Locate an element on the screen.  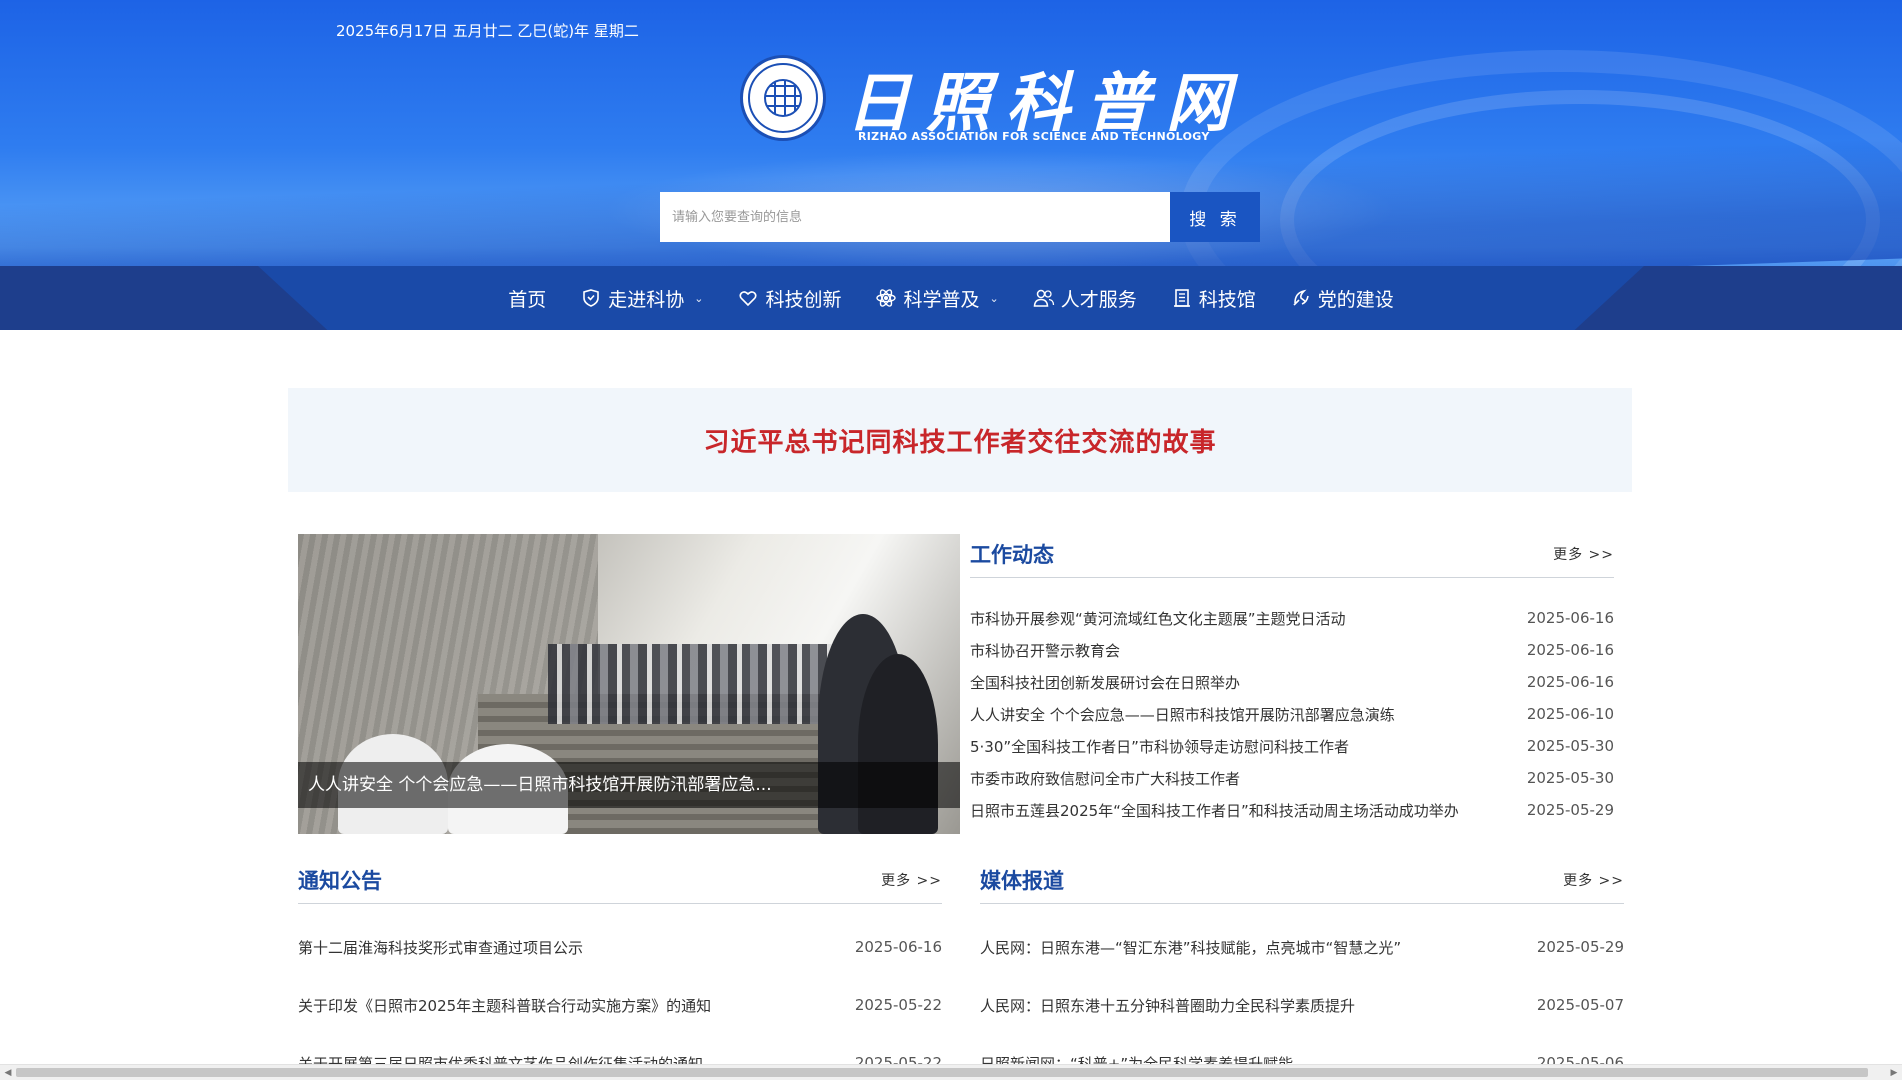
news-title: 第十二届淮海科技奖形式审查通过项目公示 is located at coordinates (440, 947).